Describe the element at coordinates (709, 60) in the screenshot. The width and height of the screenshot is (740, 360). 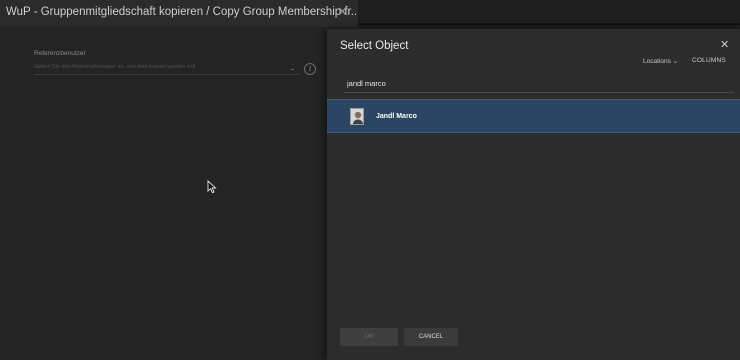
I see `columns-button: COLUMNS` at that location.